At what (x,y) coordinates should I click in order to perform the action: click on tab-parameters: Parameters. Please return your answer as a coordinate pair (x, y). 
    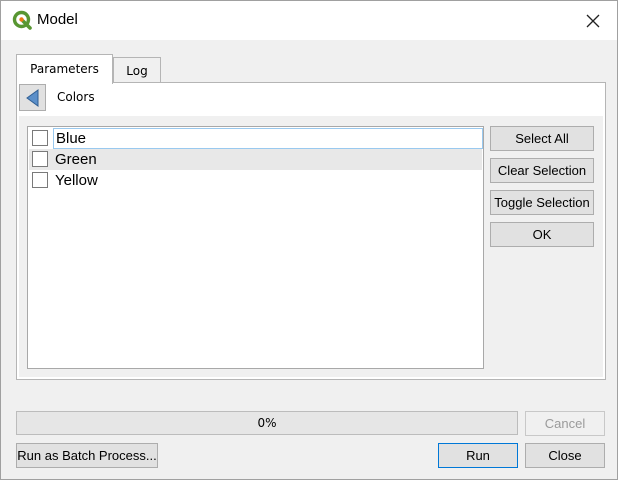
    Looking at the image, I should click on (64, 69).